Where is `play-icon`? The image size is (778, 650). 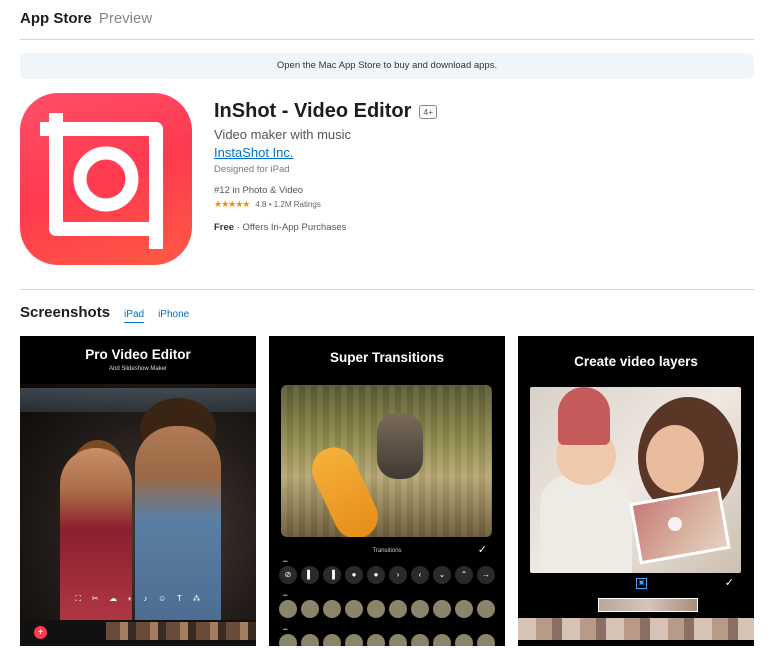
play-icon is located at coordinates (675, 524).